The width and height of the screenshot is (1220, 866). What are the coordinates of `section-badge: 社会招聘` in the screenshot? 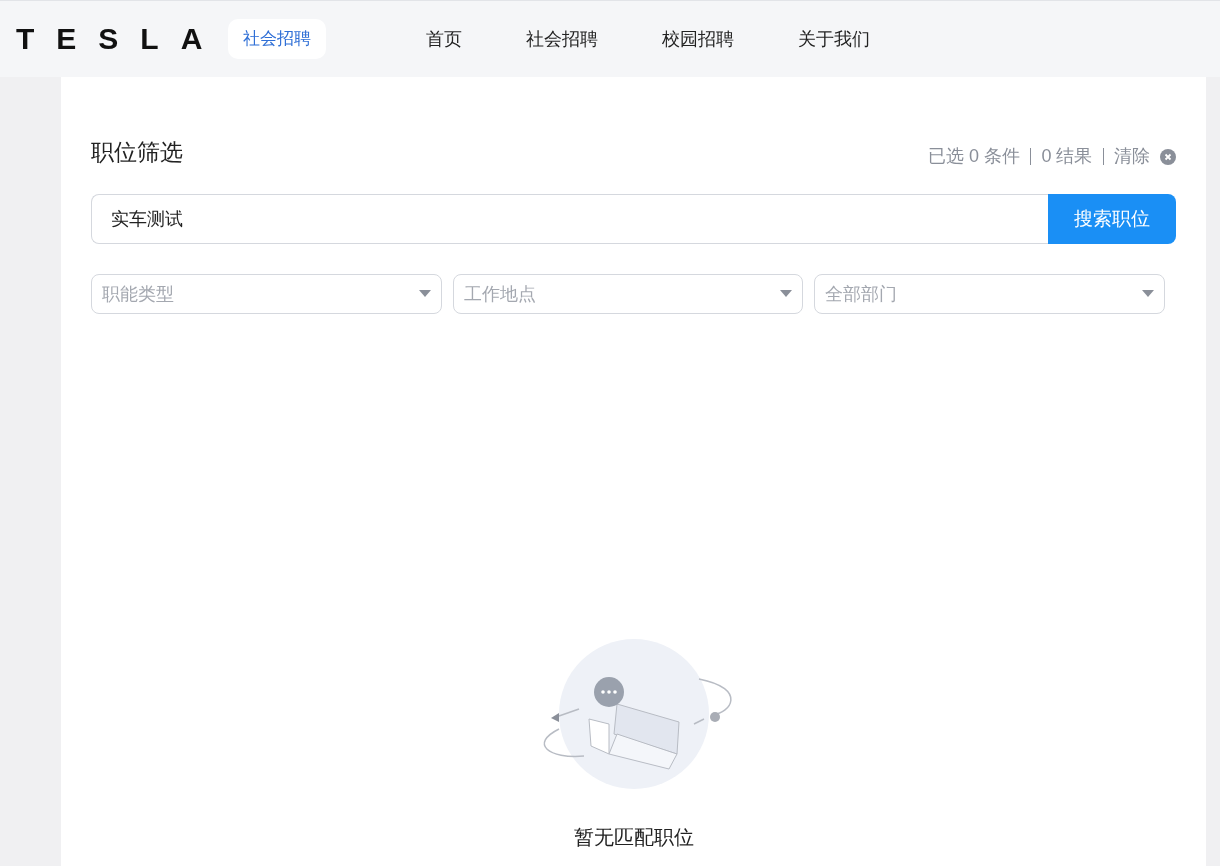 It's located at (277, 39).